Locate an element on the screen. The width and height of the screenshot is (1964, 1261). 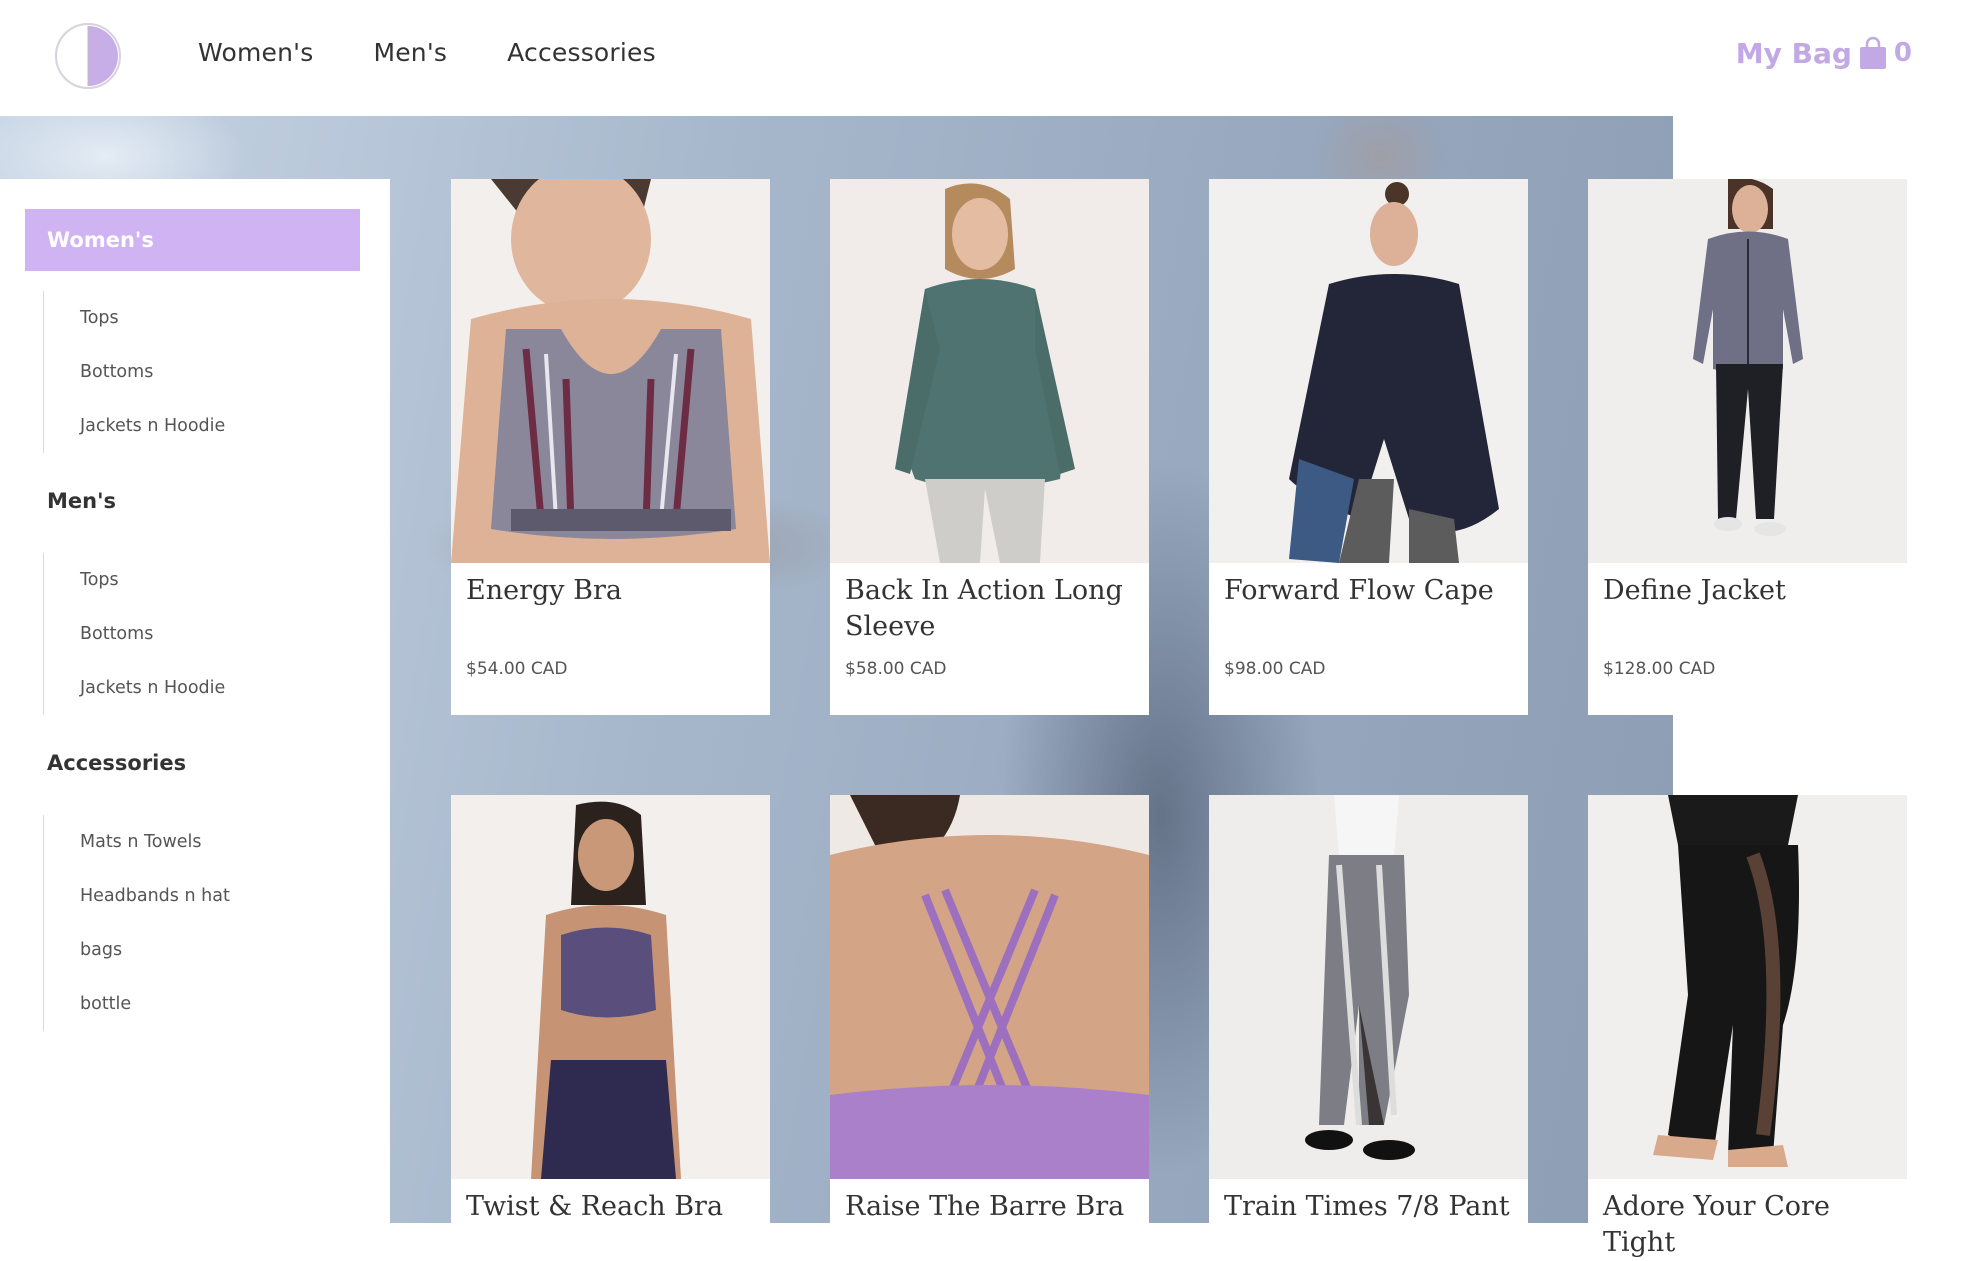
logo-icon is located at coordinates (88, 56).